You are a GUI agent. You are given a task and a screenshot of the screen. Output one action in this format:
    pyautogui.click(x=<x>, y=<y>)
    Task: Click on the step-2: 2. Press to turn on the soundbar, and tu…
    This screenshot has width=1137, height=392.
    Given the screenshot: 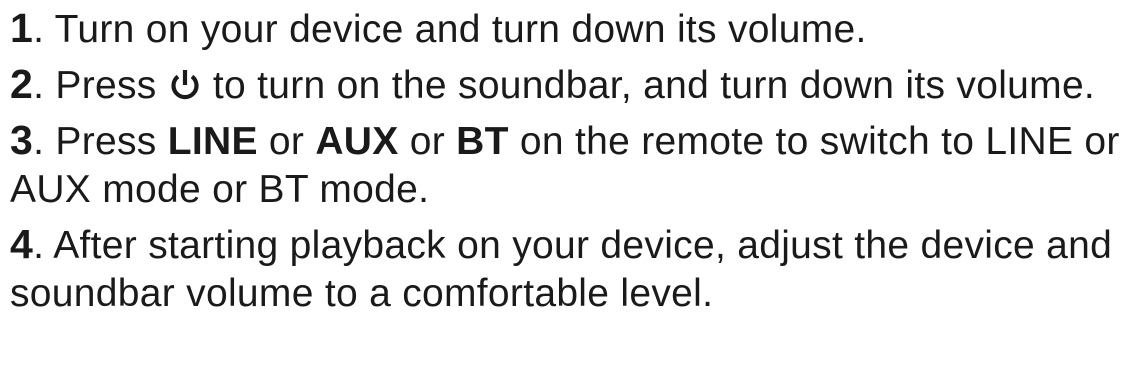 What is the action you would take?
    pyautogui.click(x=572, y=85)
    